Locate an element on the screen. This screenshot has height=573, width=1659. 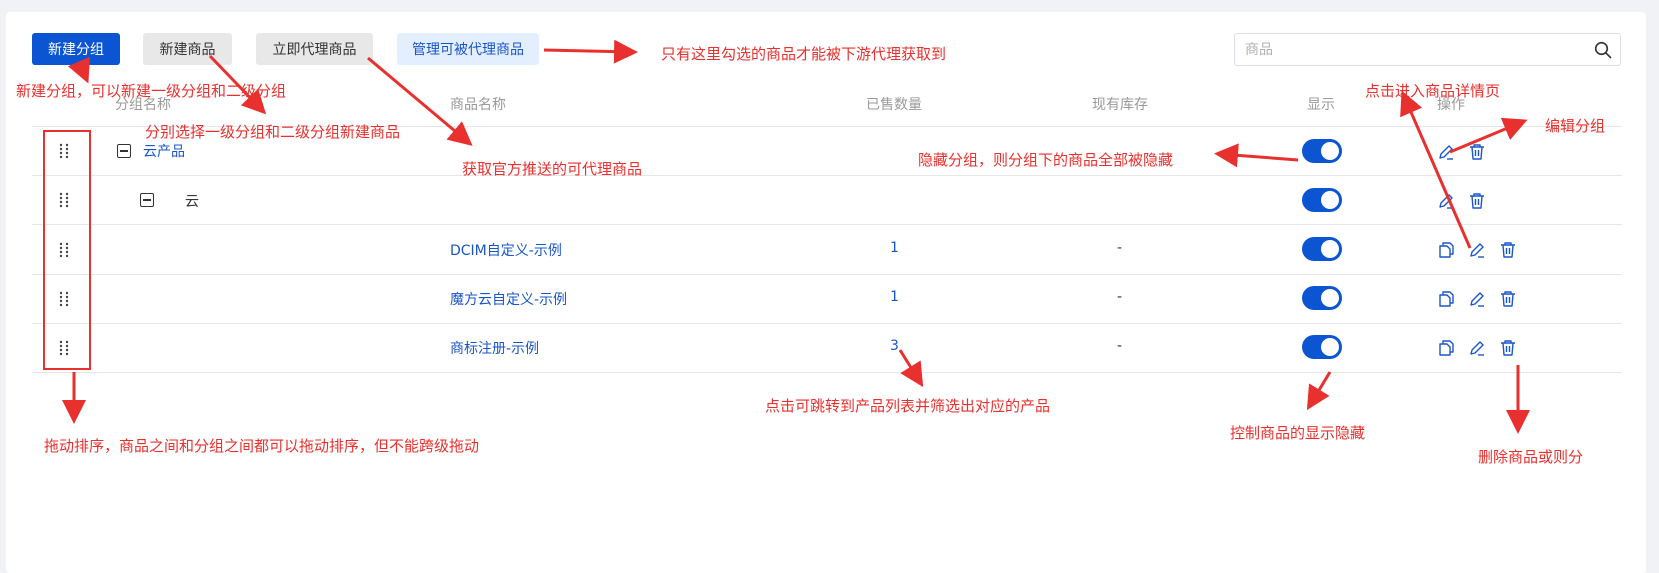
subgroup-name: 云 is located at coordinates (192, 202).